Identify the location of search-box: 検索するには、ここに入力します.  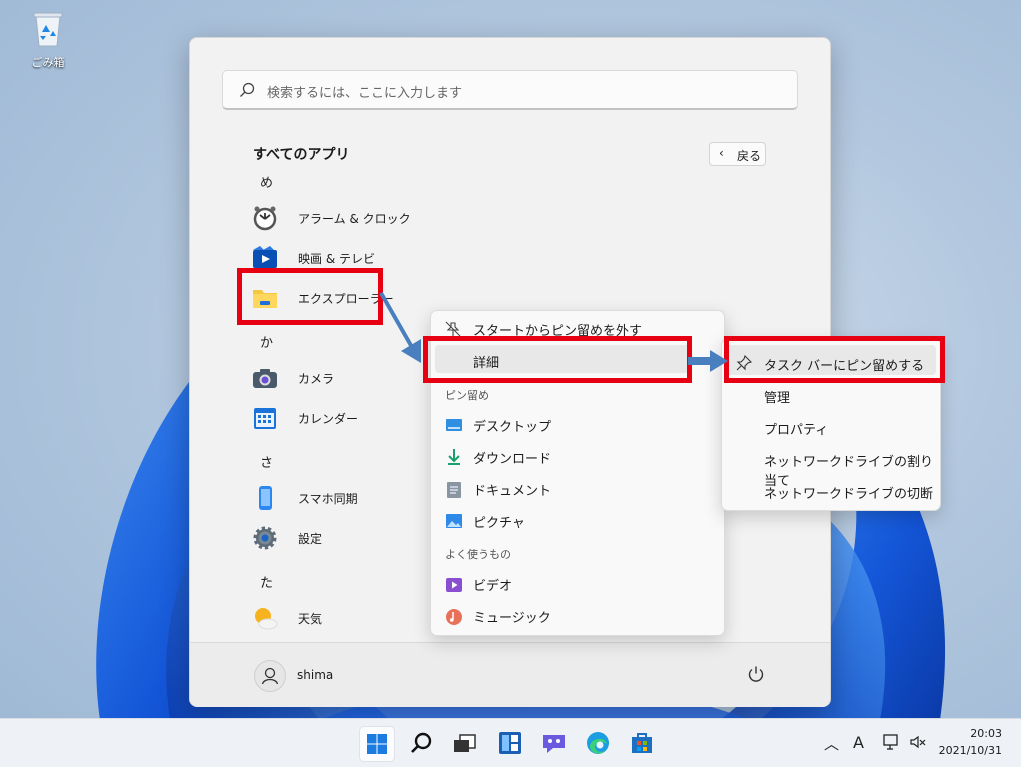
(510, 90).